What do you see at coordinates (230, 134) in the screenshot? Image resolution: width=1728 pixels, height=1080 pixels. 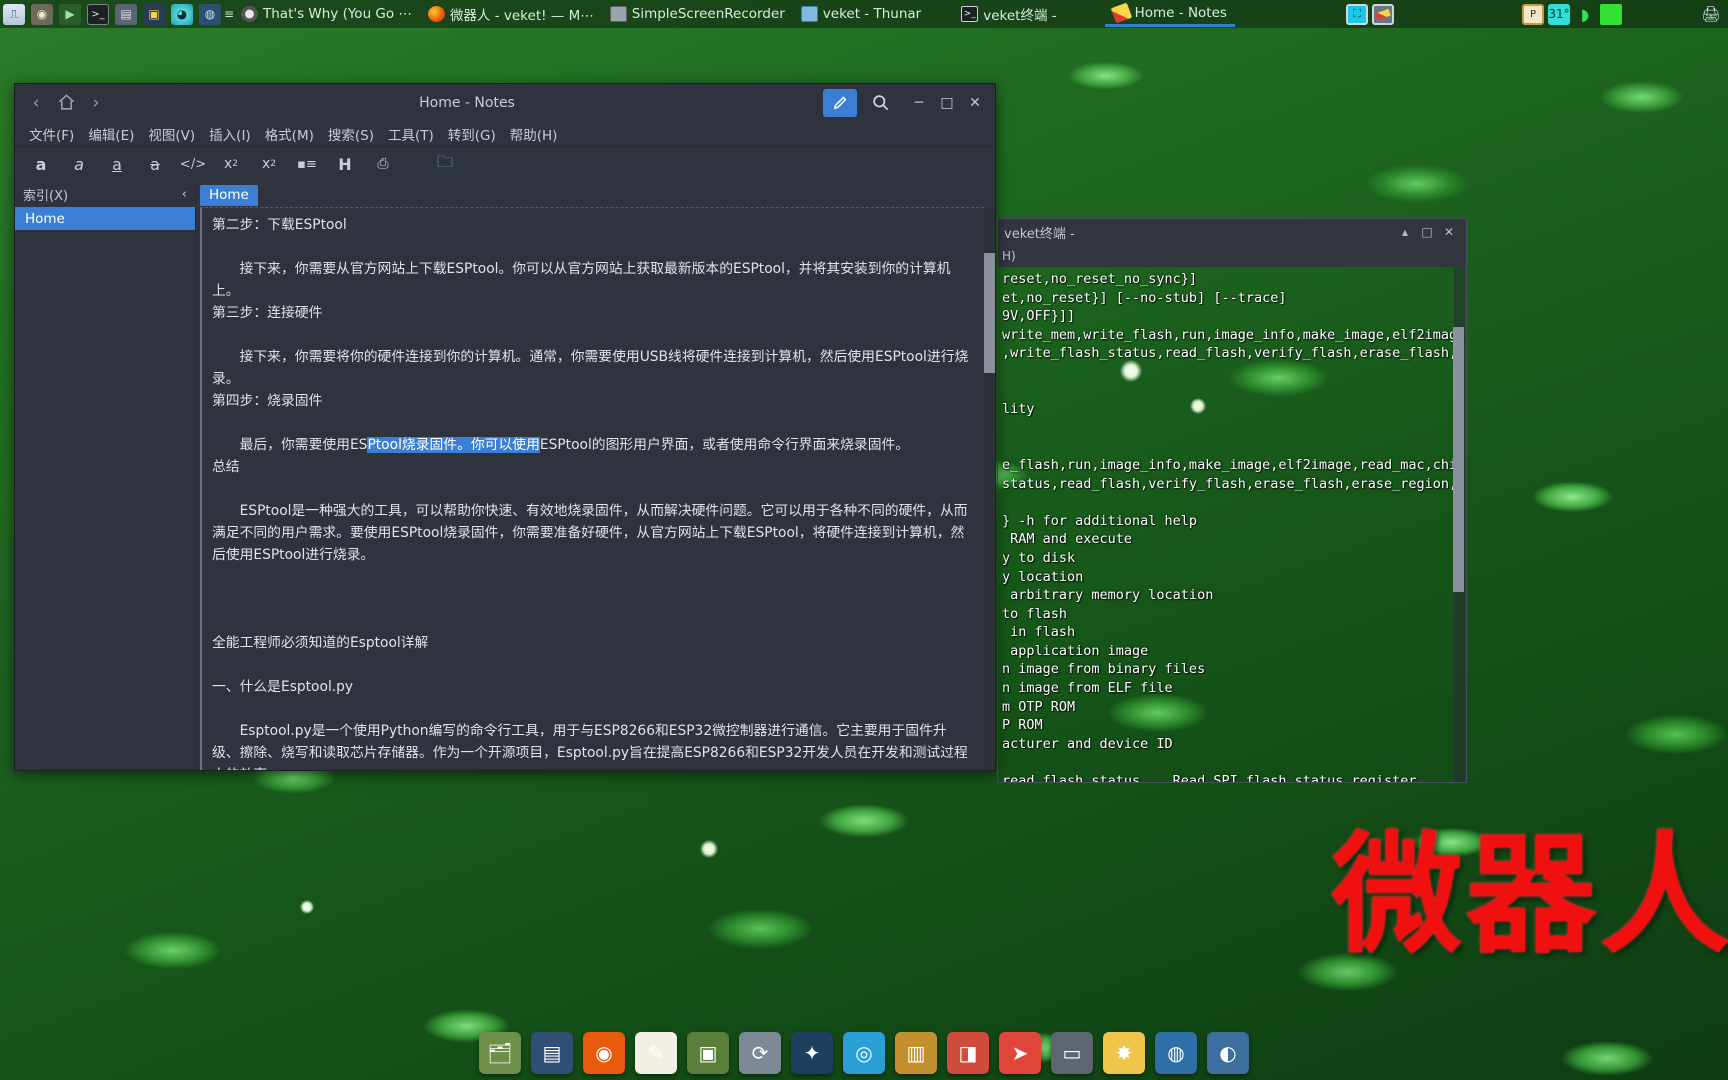 I see `menu-item-3: 插入(I)` at bounding box center [230, 134].